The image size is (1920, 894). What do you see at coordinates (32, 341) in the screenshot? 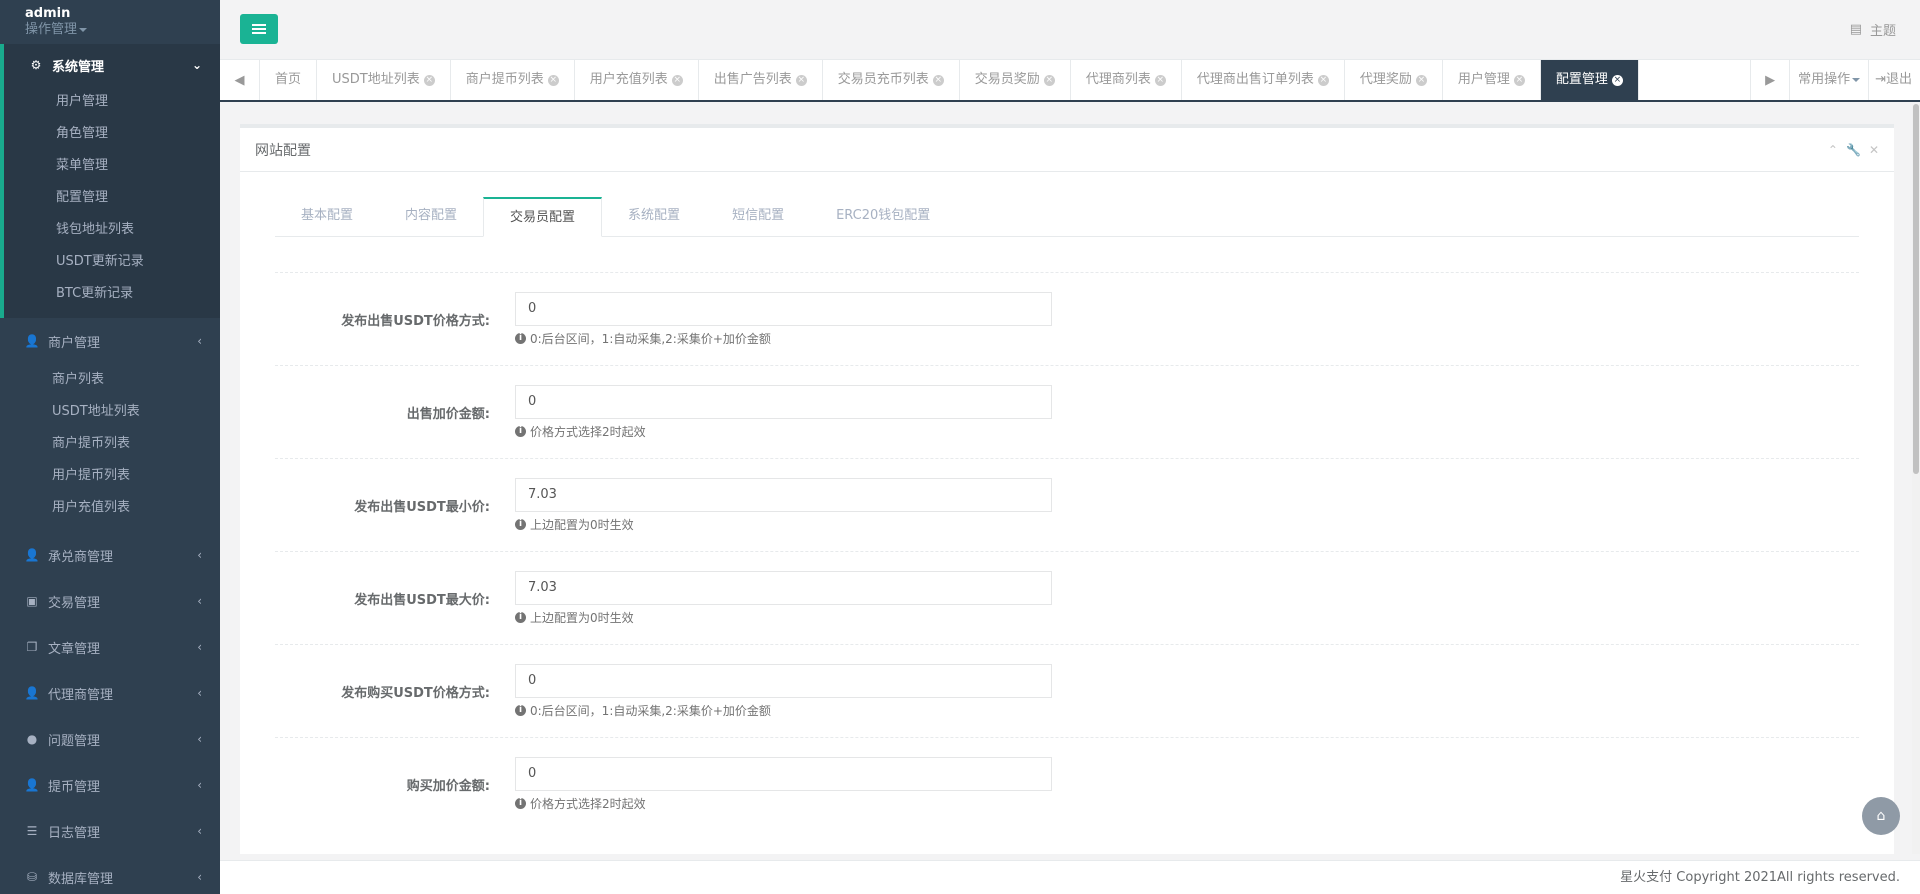
I see `user-icon: 👤` at bounding box center [32, 341].